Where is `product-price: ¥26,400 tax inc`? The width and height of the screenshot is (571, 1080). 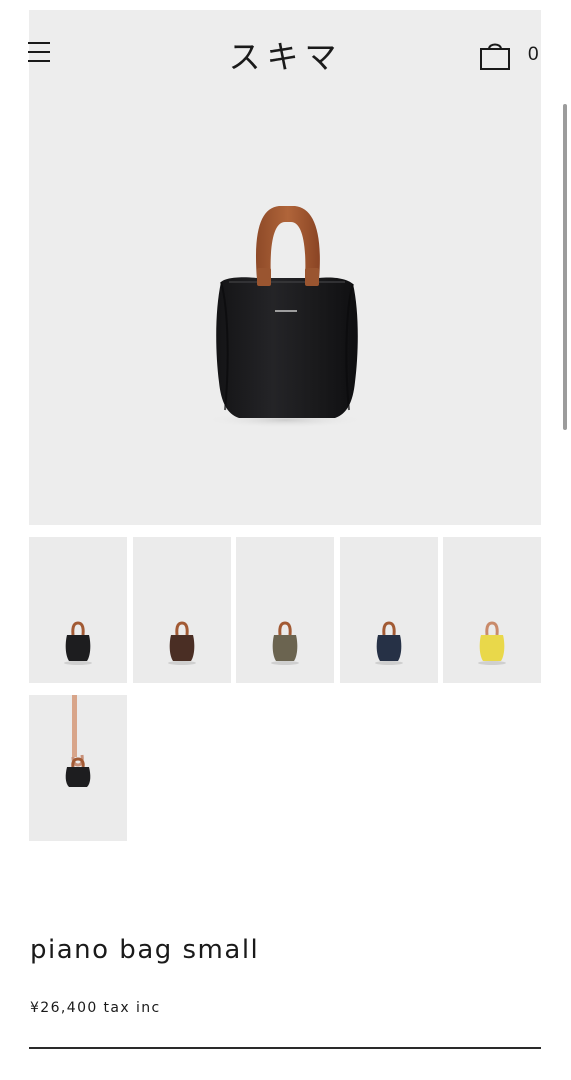
product-price: ¥26,400 tax inc is located at coordinates (95, 1008).